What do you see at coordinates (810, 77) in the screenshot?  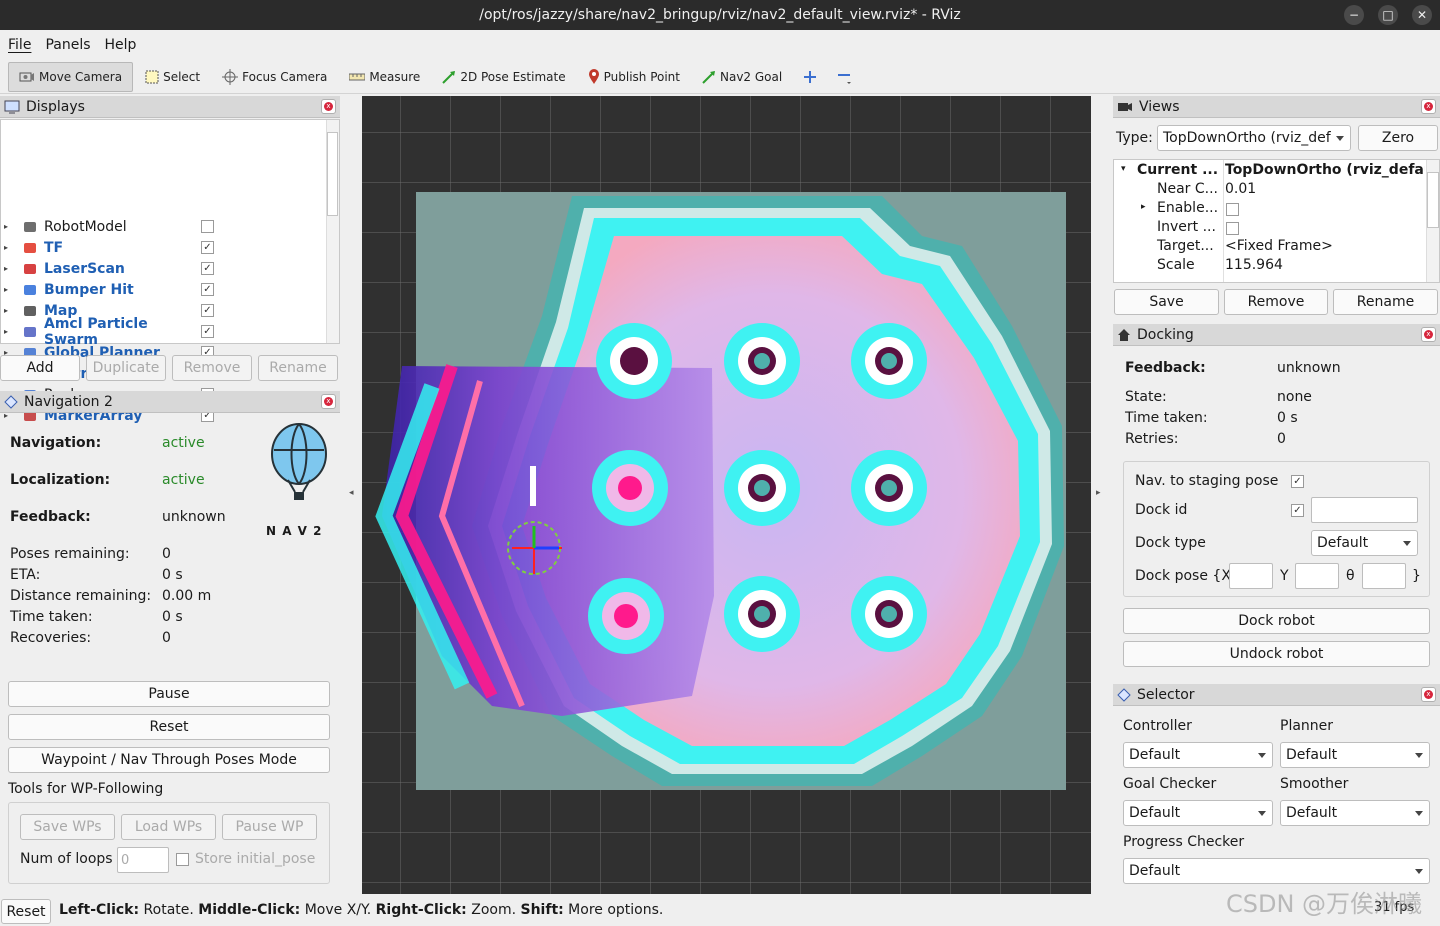 I see `add-tool-button` at bounding box center [810, 77].